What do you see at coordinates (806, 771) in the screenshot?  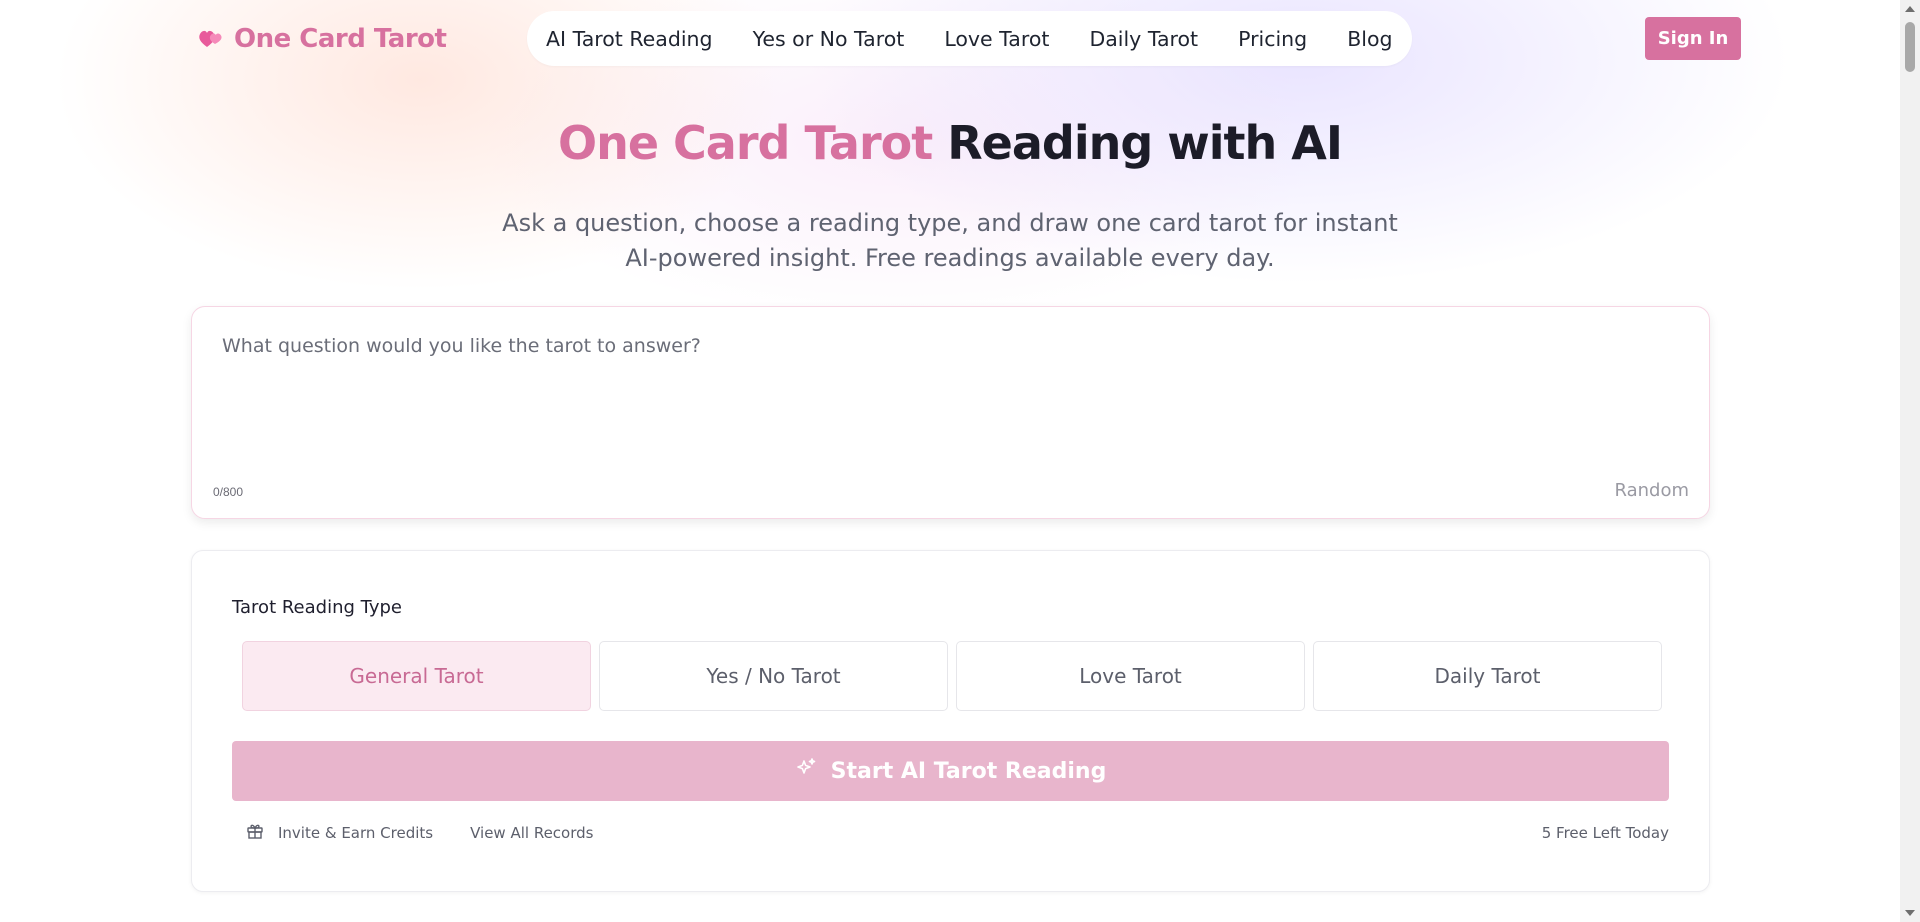 I see `sparkles-icon` at bounding box center [806, 771].